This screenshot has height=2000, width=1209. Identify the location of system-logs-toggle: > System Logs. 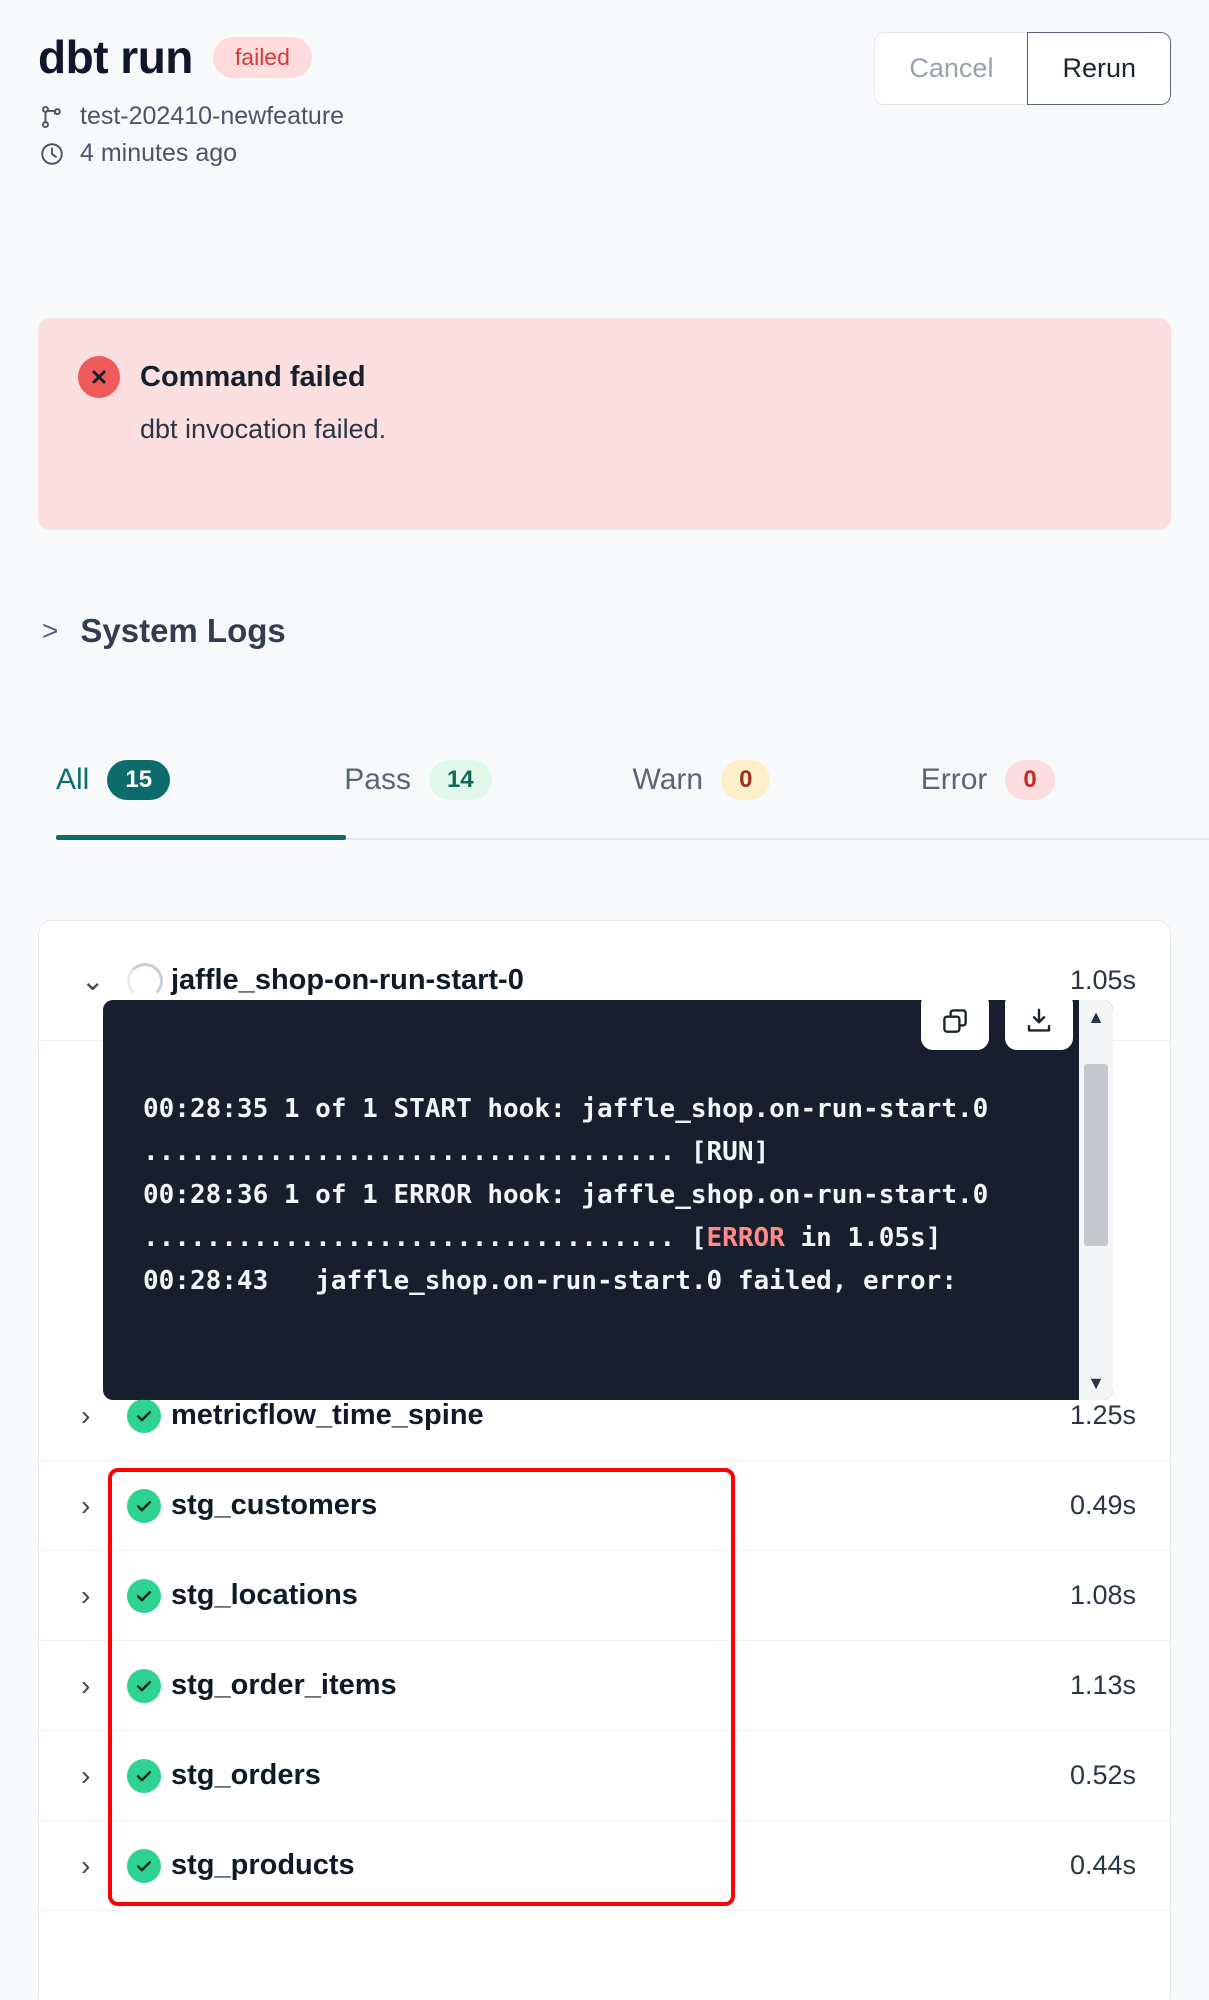
(164, 631).